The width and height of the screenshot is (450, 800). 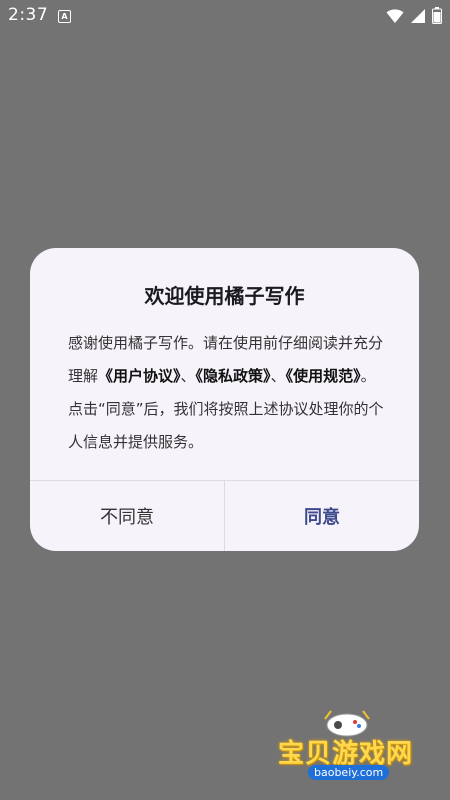 What do you see at coordinates (349, 772) in the screenshot?
I see `watermark-domain: baobeiy.com` at bounding box center [349, 772].